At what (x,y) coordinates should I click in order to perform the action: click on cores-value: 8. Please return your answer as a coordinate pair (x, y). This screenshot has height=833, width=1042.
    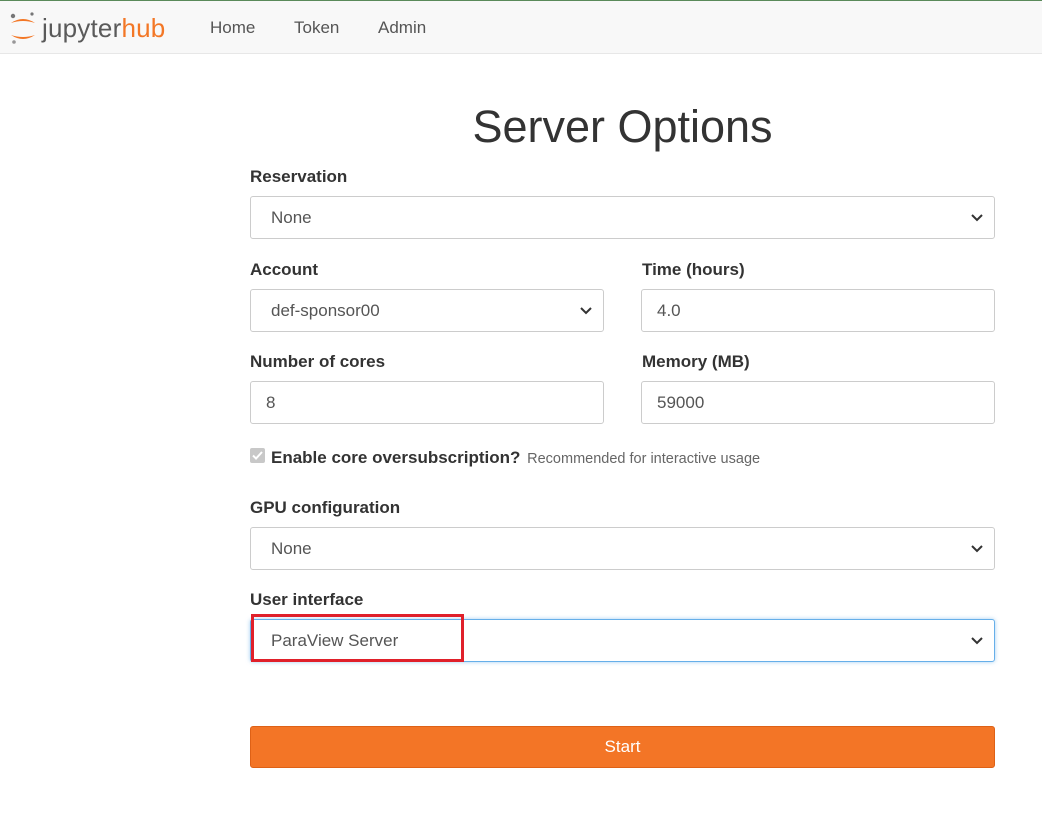
    Looking at the image, I should click on (271, 402).